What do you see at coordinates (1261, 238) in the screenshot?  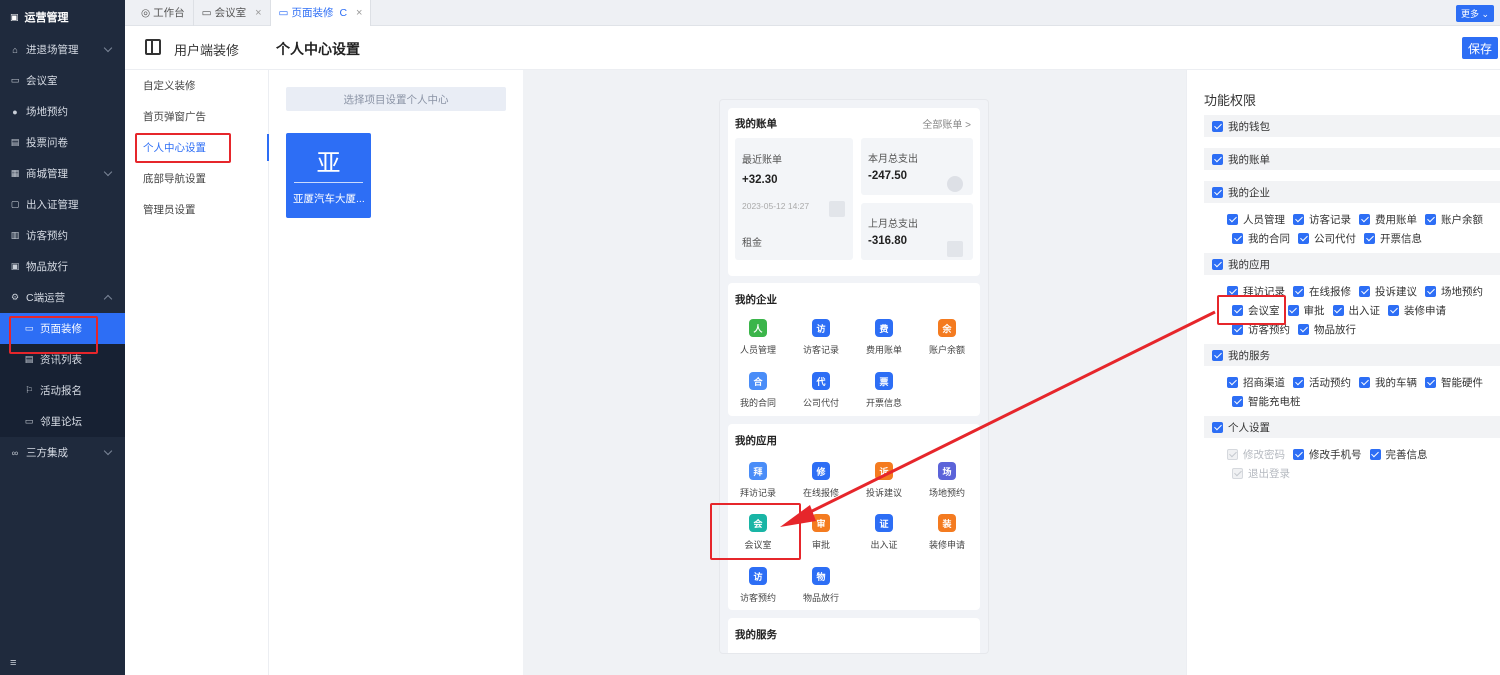 I see `perm-option: 我的合同` at bounding box center [1261, 238].